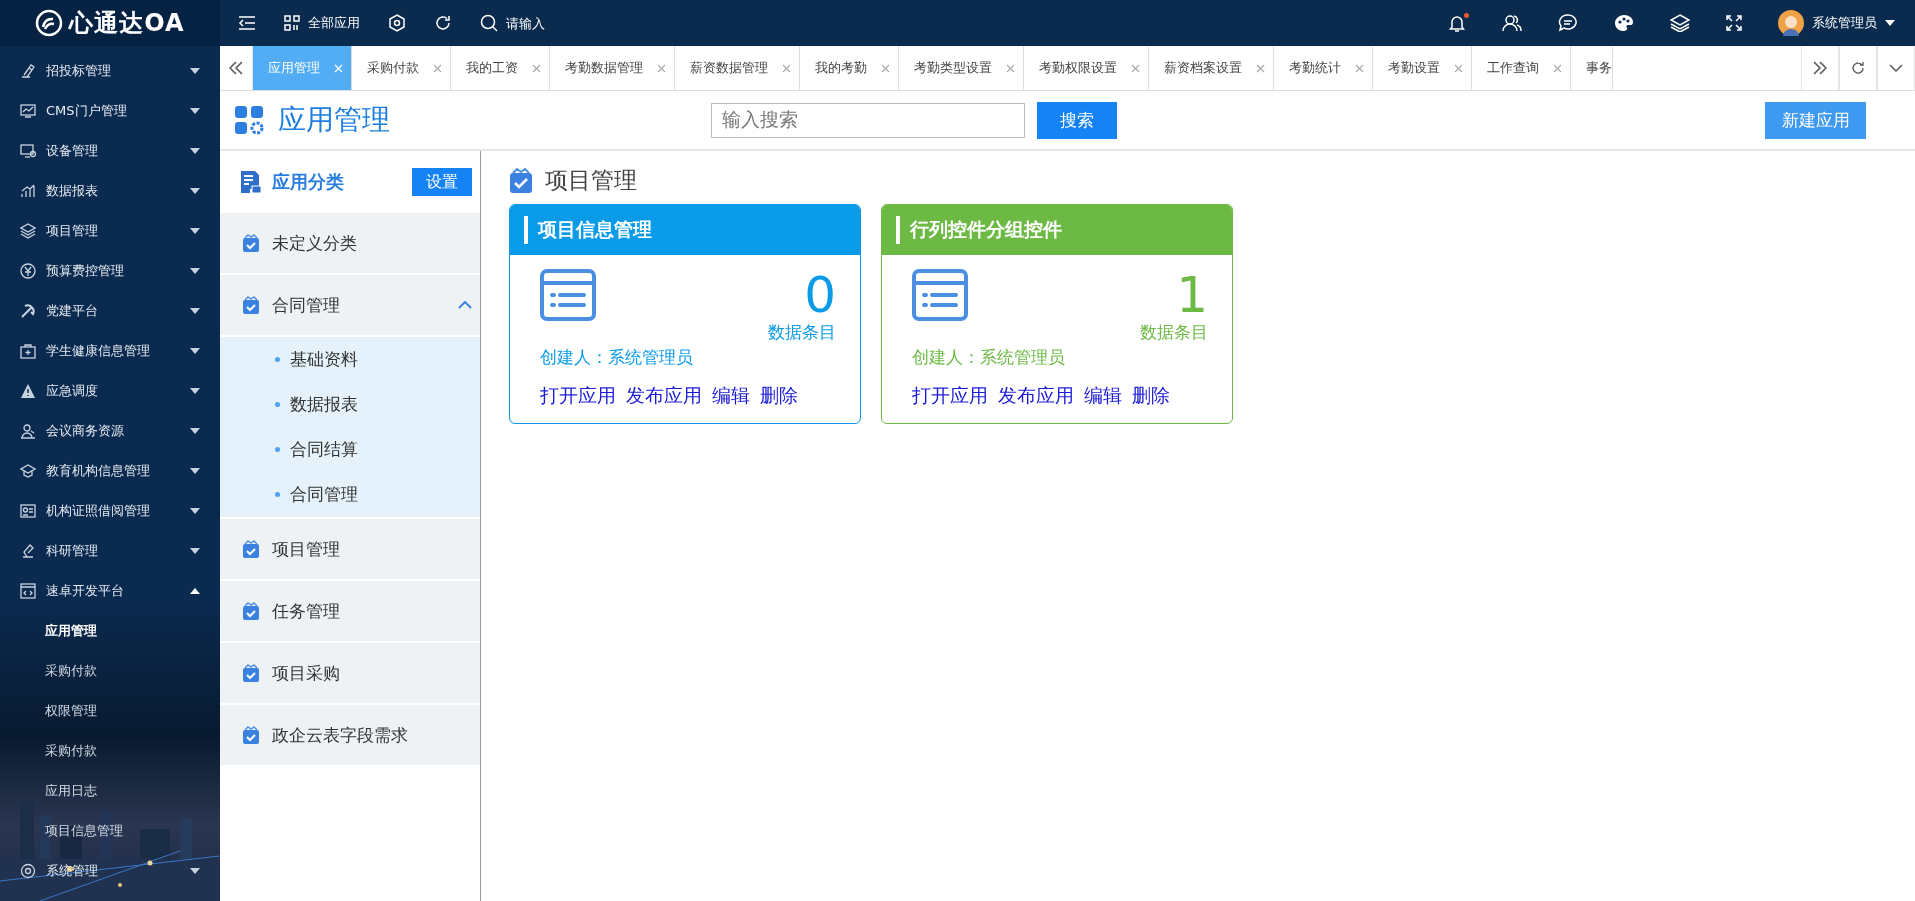 The image size is (1915, 901). Describe the element at coordinates (849, 68) in the screenshot. I see `tab: 我的考勤` at that location.